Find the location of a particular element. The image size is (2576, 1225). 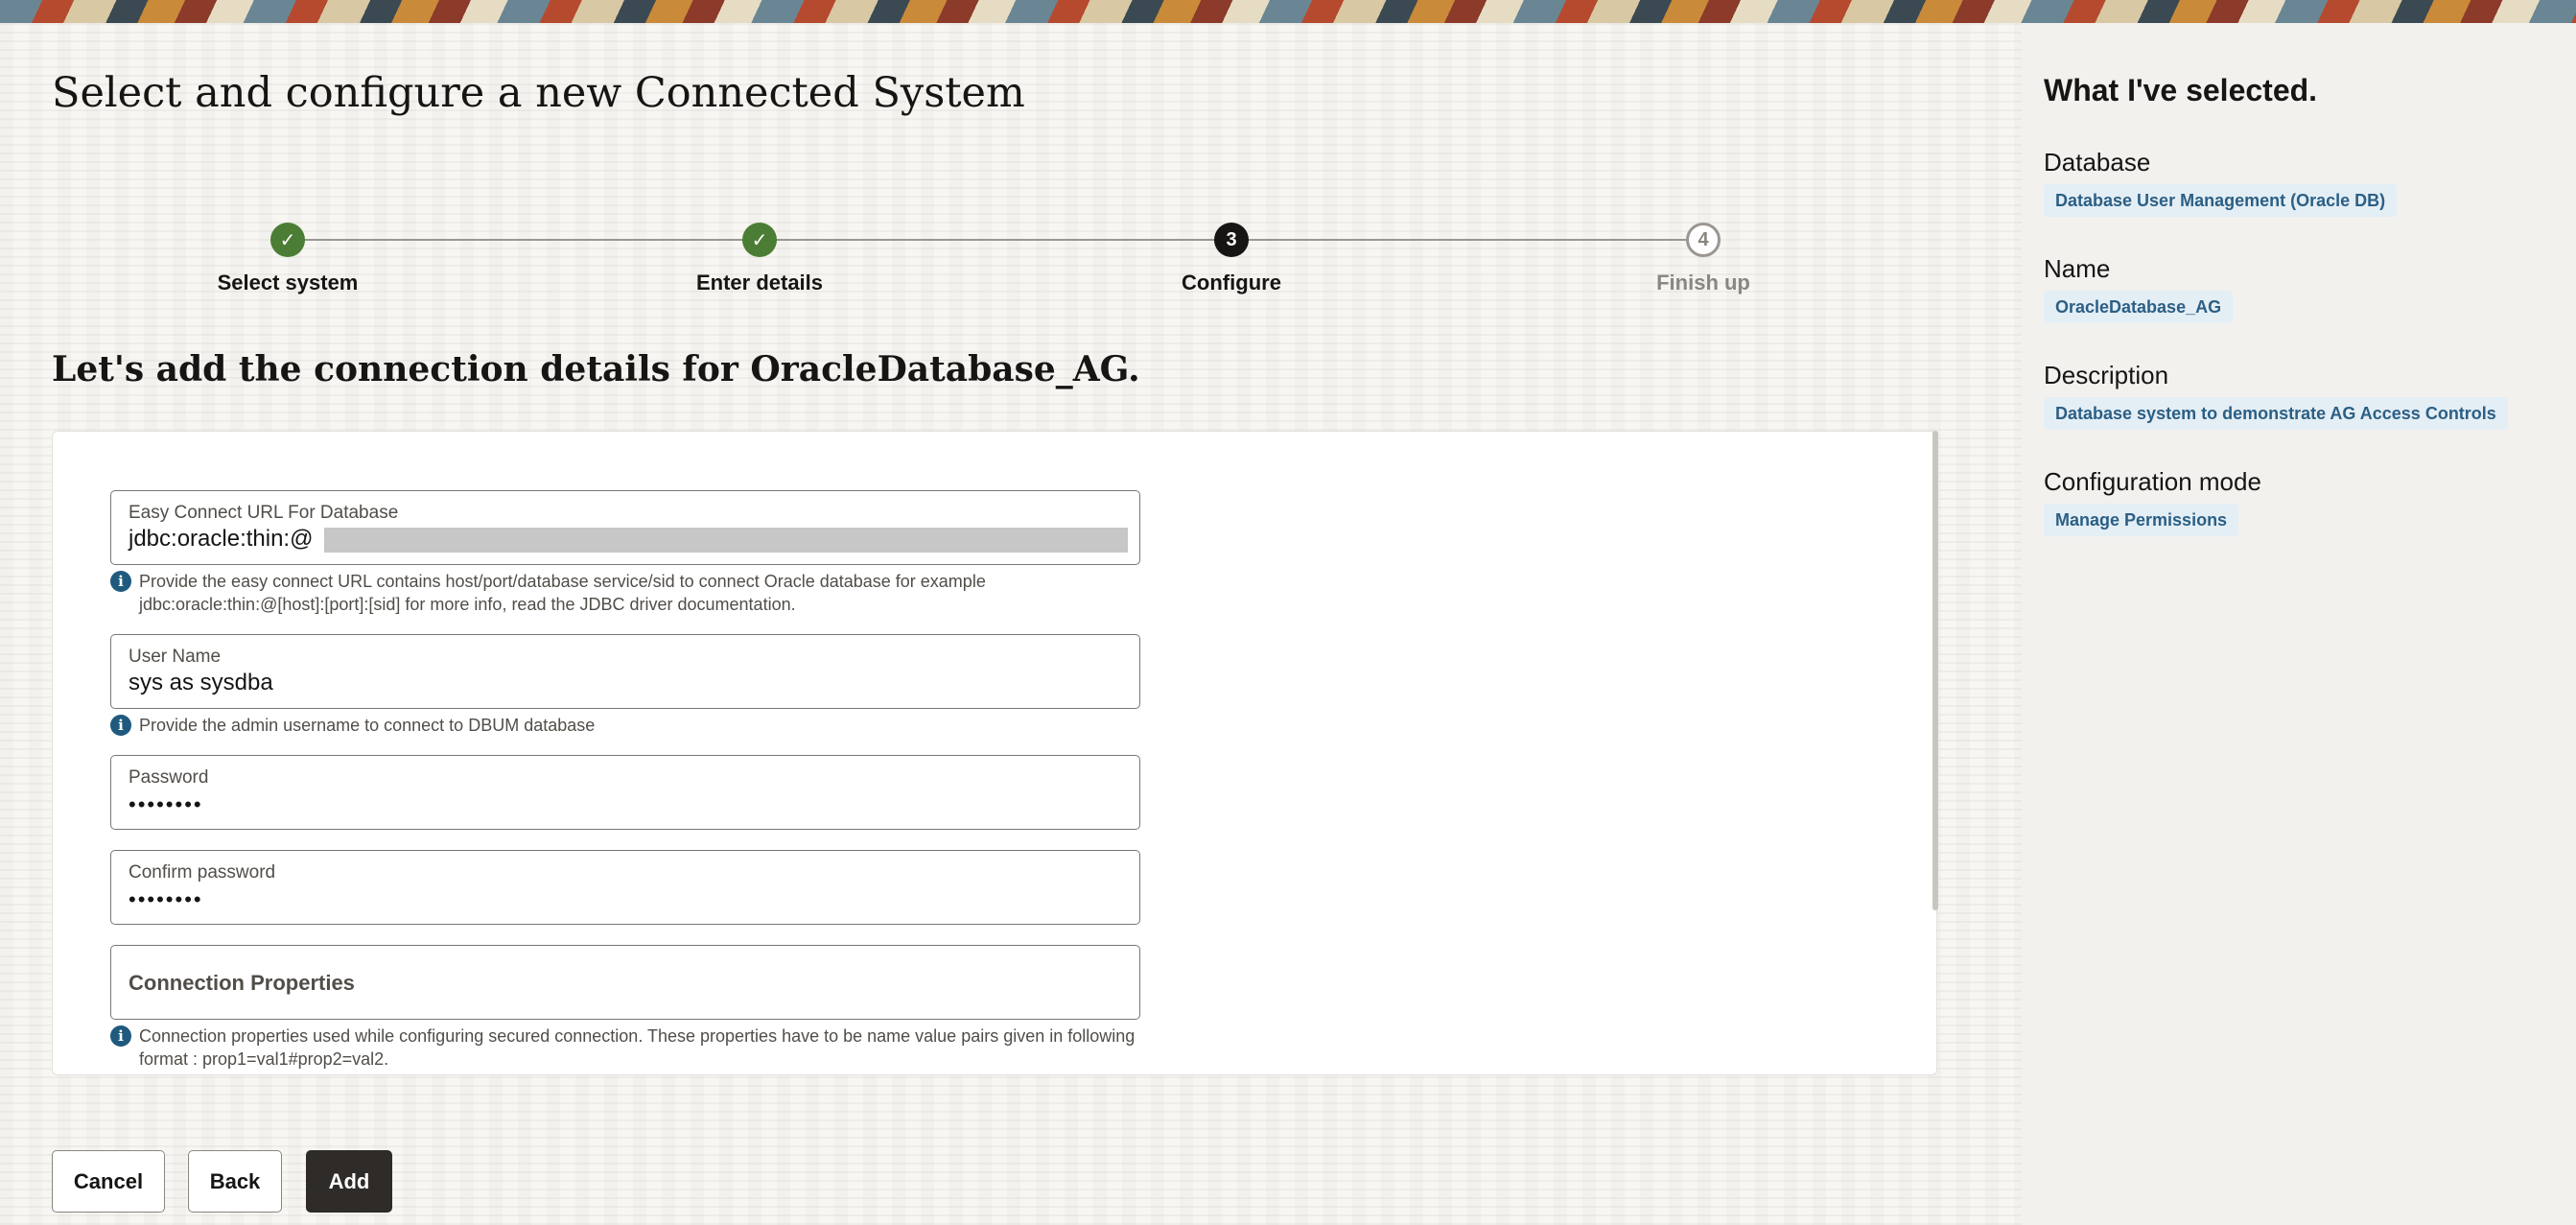

form-scrollbar is located at coordinates (1935, 670).